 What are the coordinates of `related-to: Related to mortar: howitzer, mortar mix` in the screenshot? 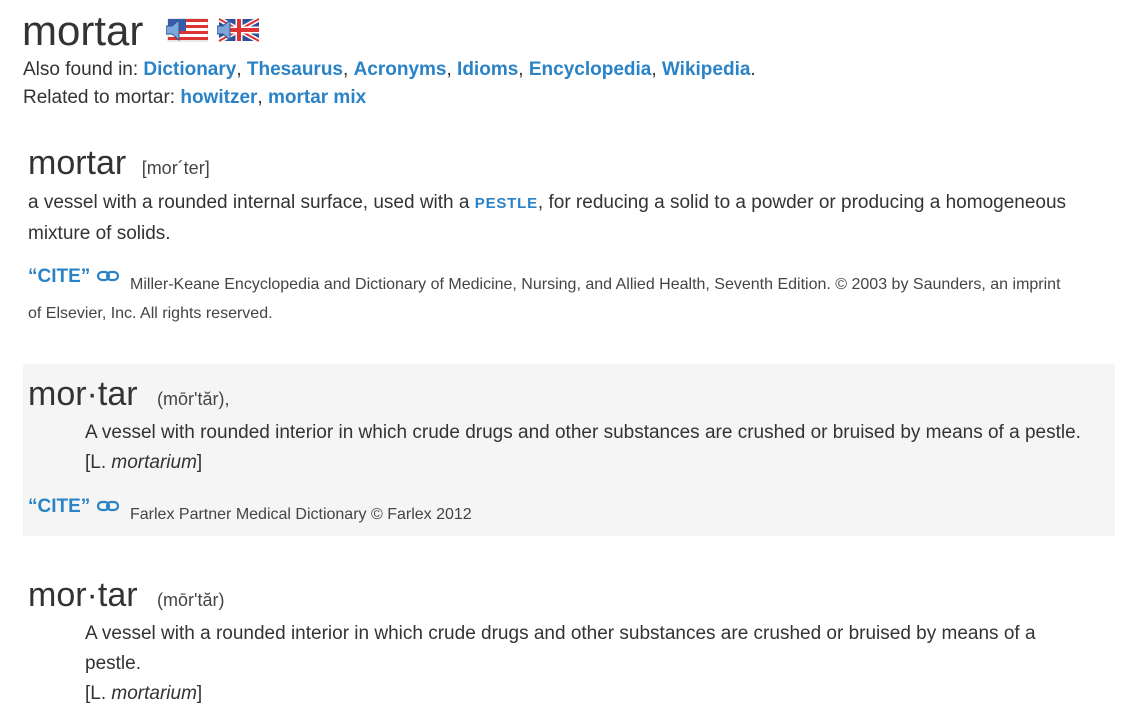 It's located at (195, 97).